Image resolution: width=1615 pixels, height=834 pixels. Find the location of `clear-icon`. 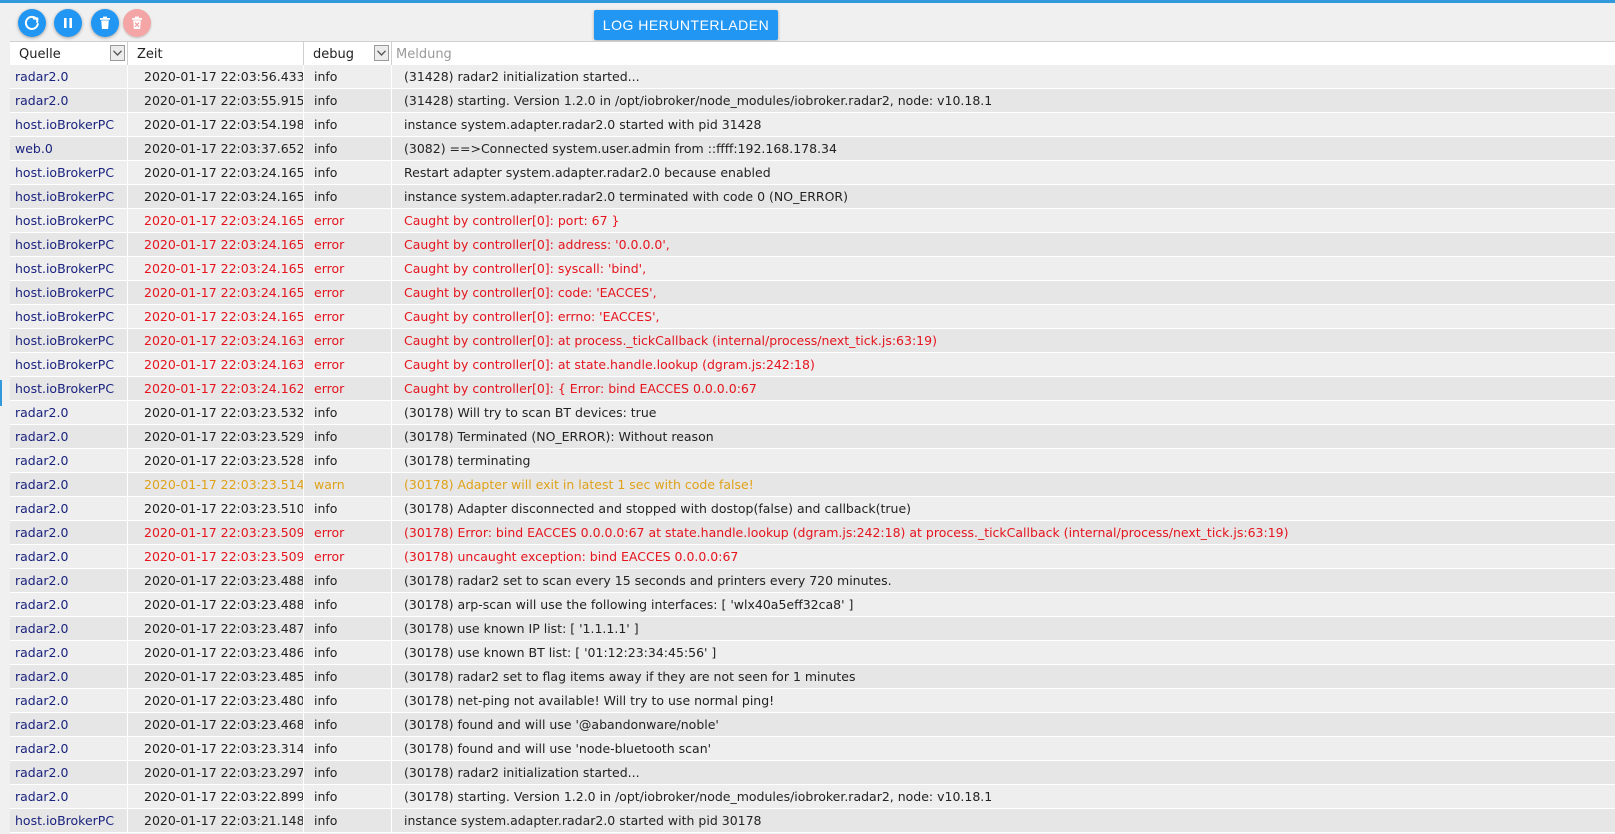

clear-icon is located at coordinates (137, 22).